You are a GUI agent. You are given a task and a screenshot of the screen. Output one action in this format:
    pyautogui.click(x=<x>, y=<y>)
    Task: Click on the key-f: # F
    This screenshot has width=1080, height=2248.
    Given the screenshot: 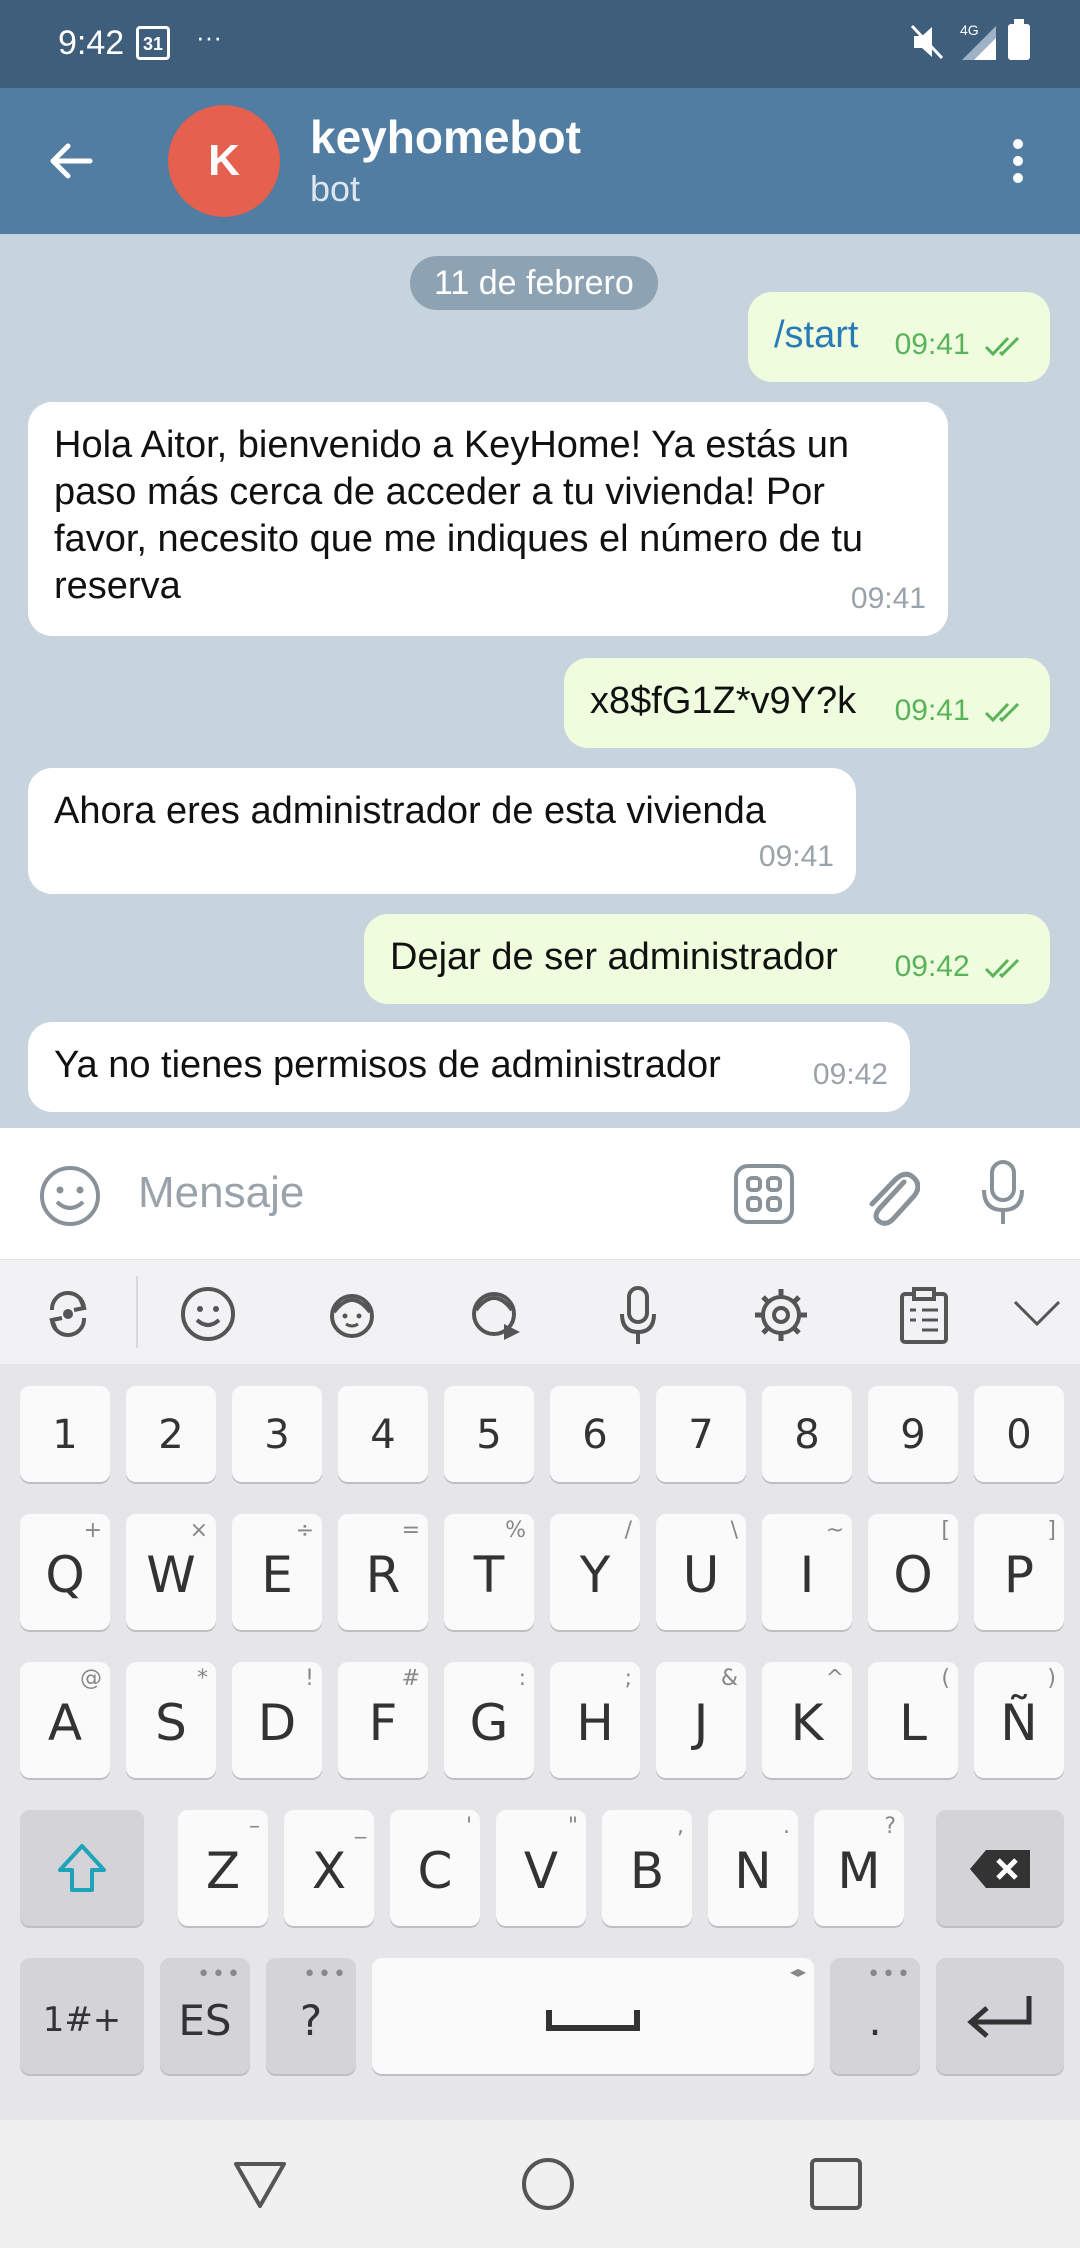 What is the action you would take?
    pyautogui.click(x=383, y=1720)
    